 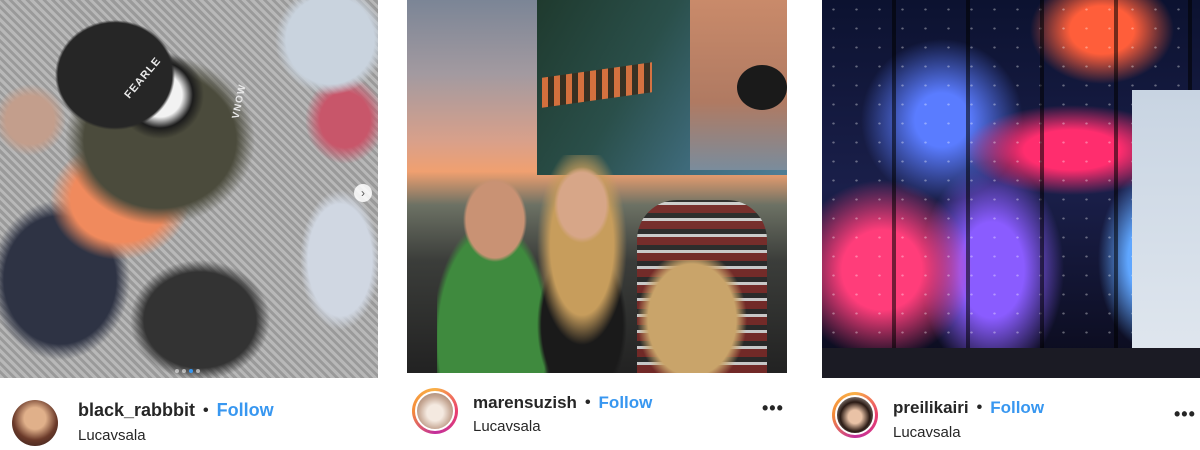 I want to click on photo-text-shirt: VNOW, so click(x=239, y=101).